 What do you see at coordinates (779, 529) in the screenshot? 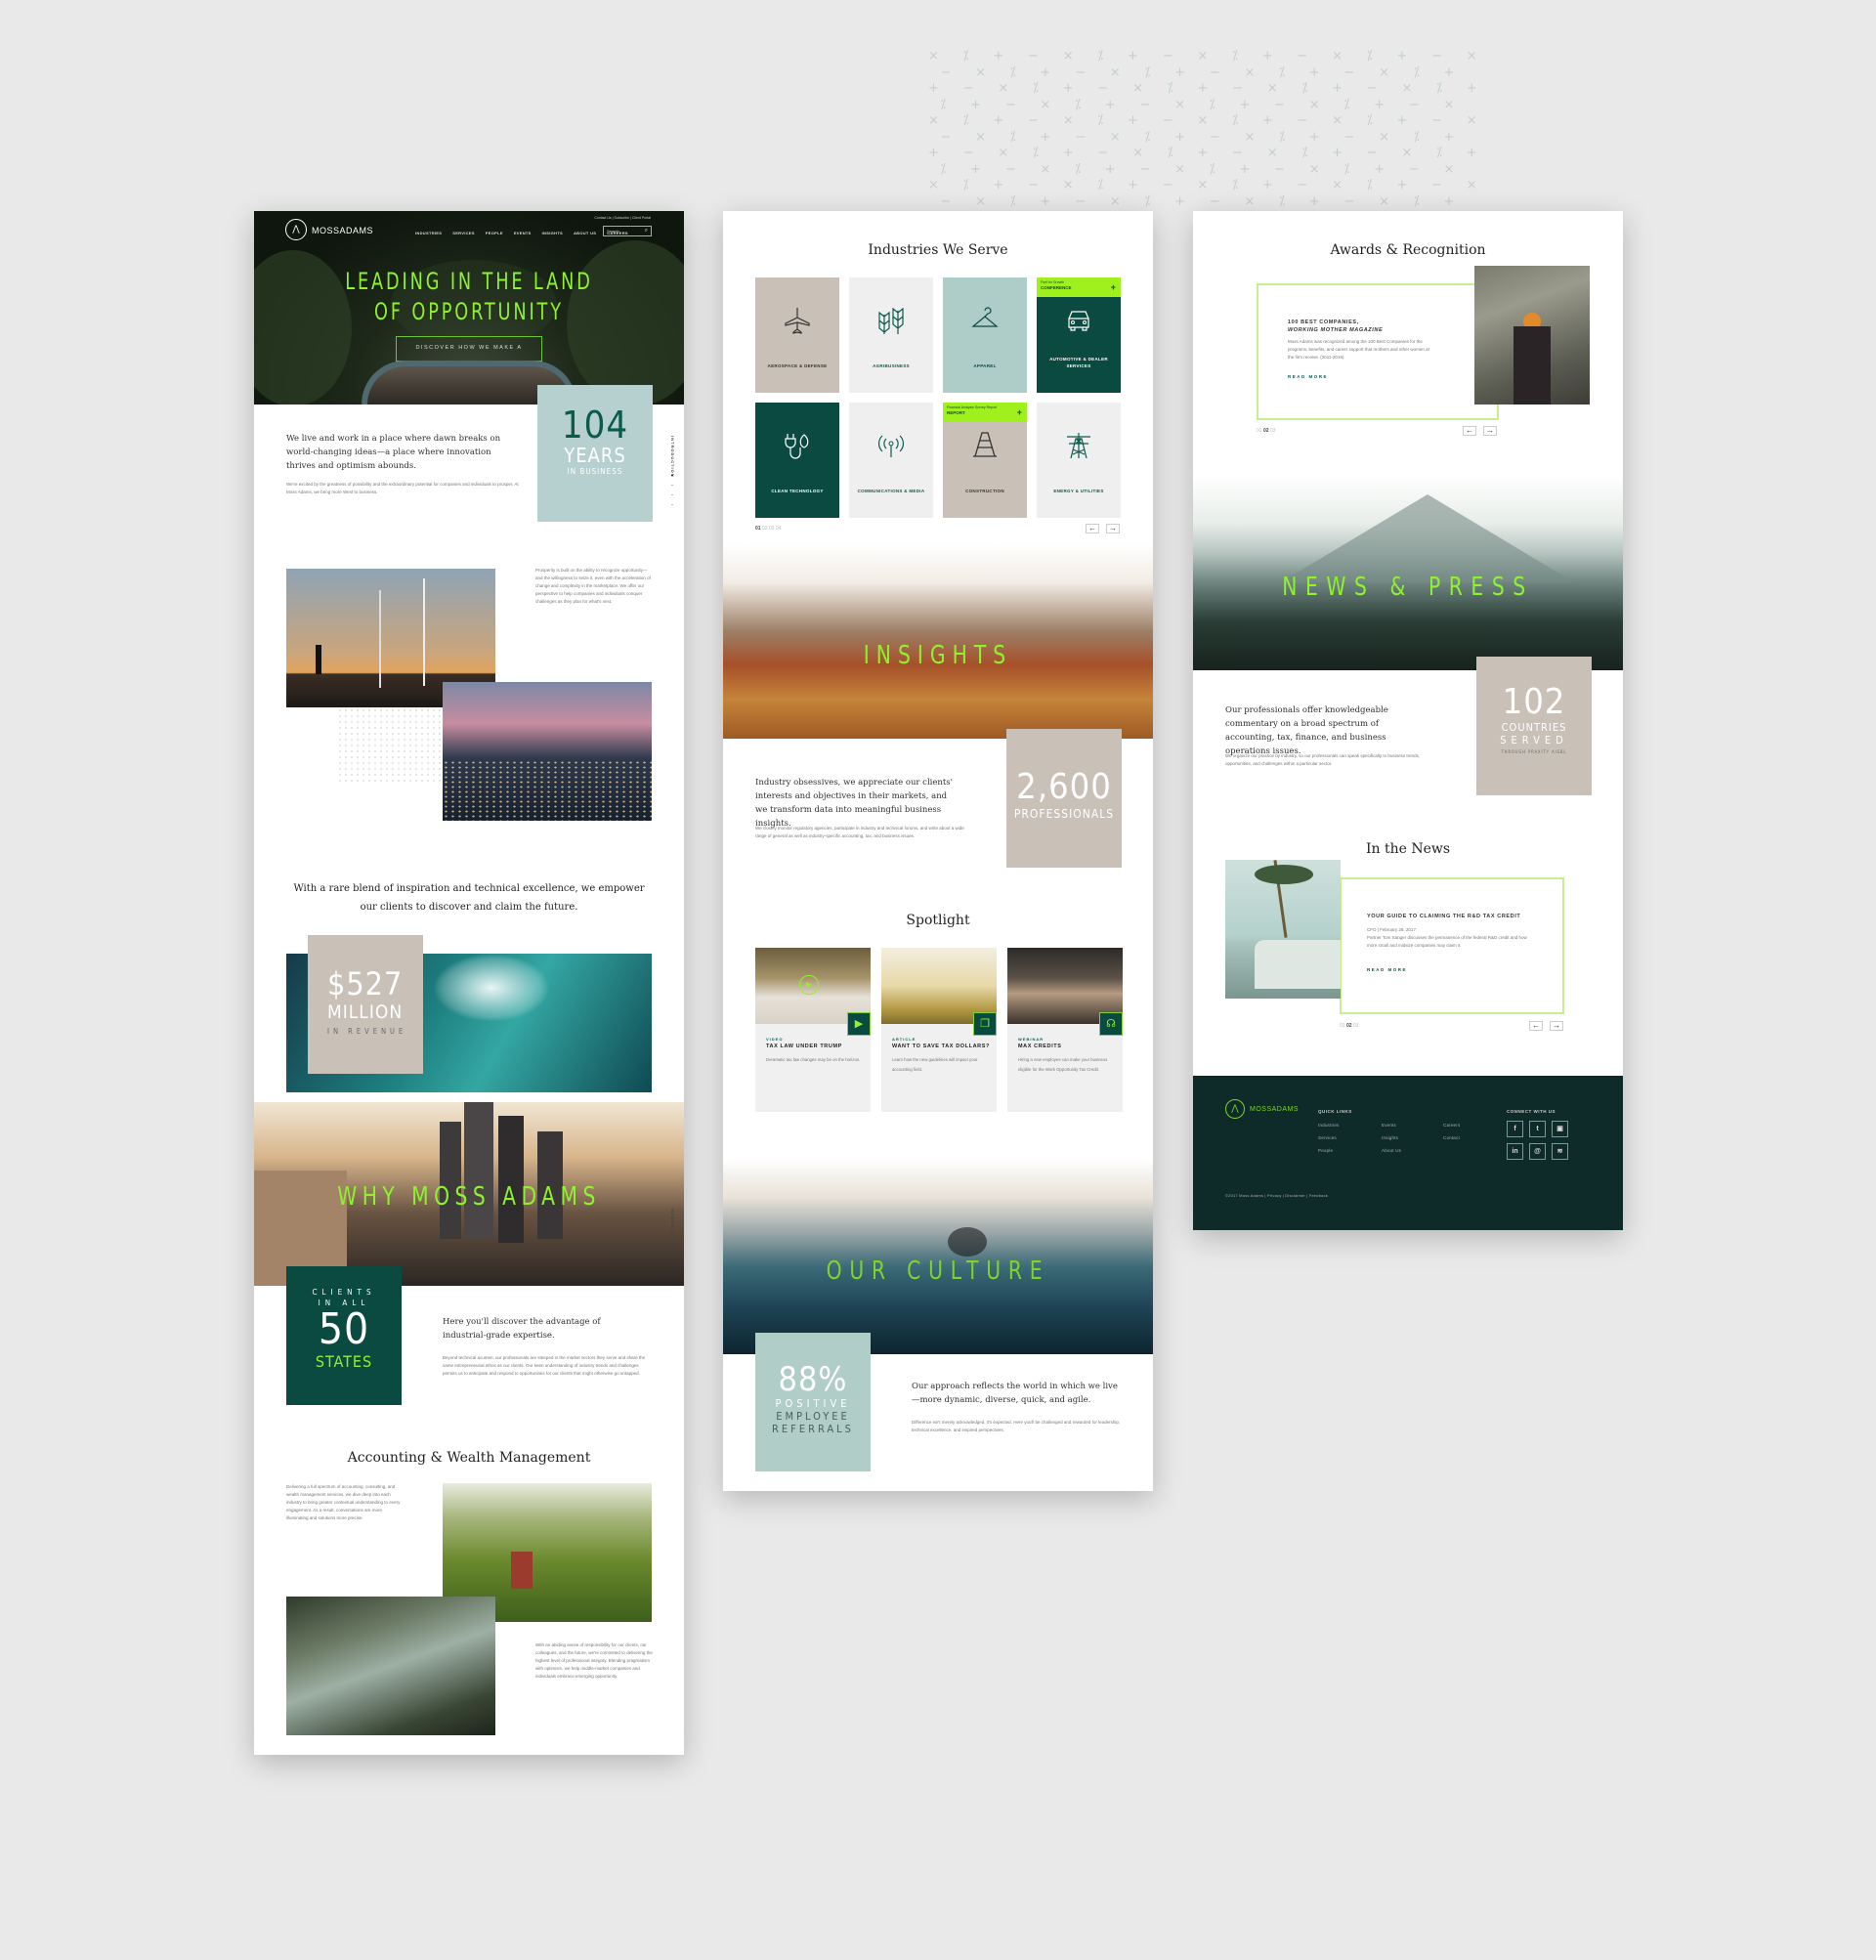
I see `pager-04: 04` at bounding box center [779, 529].